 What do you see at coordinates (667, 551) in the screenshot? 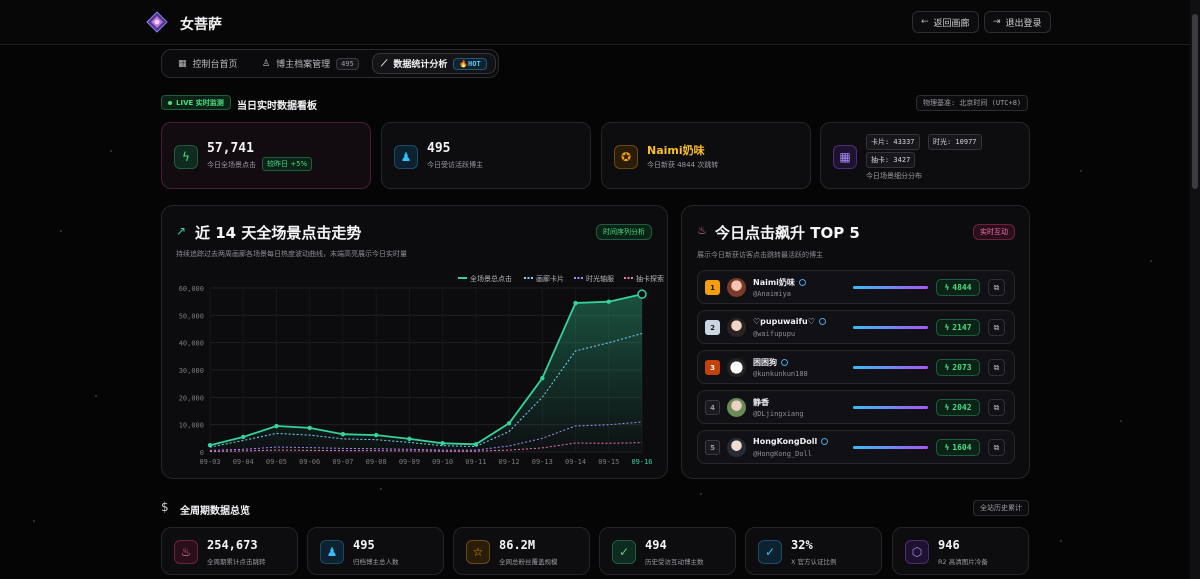
I see `overview-card-interacted: ✓ 494 历史受访互动博主数` at bounding box center [667, 551].